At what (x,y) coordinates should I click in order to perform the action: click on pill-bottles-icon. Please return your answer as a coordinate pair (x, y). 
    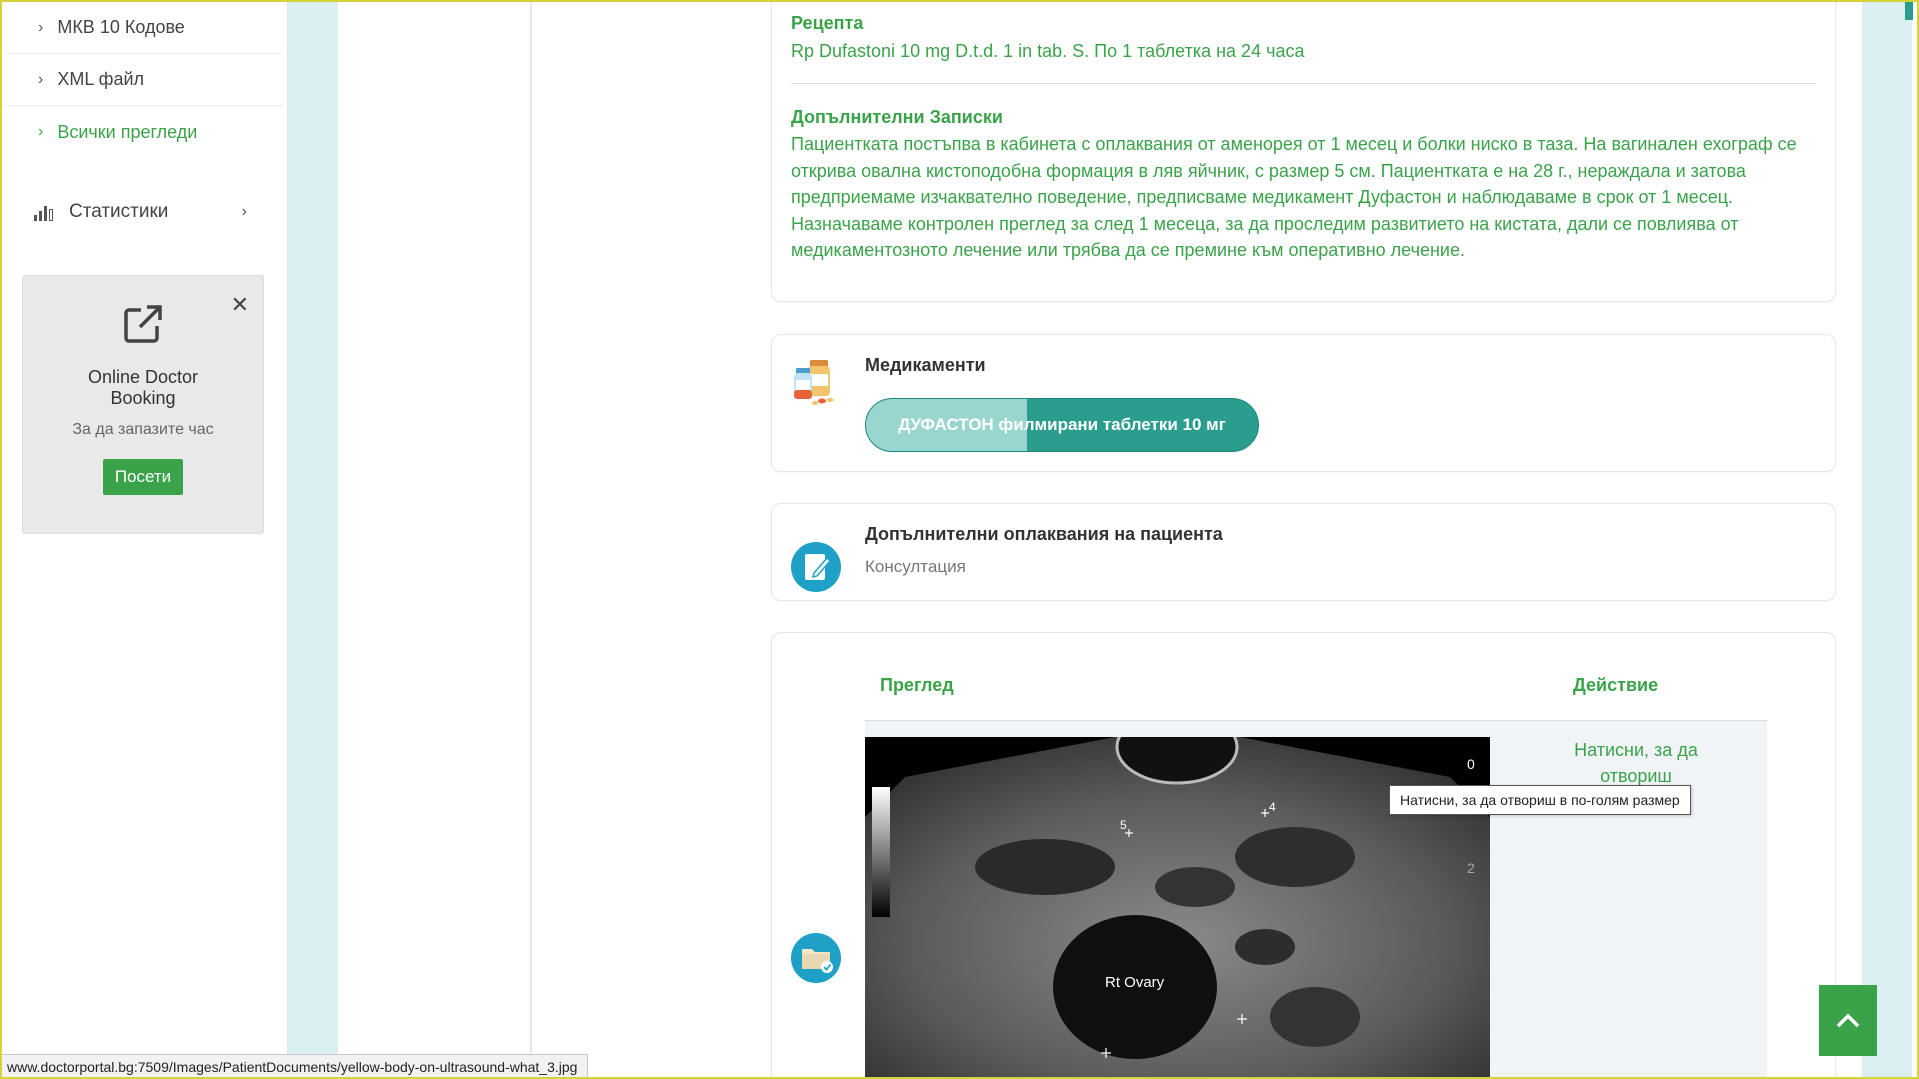
    Looking at the image, I should click on (816, 384).